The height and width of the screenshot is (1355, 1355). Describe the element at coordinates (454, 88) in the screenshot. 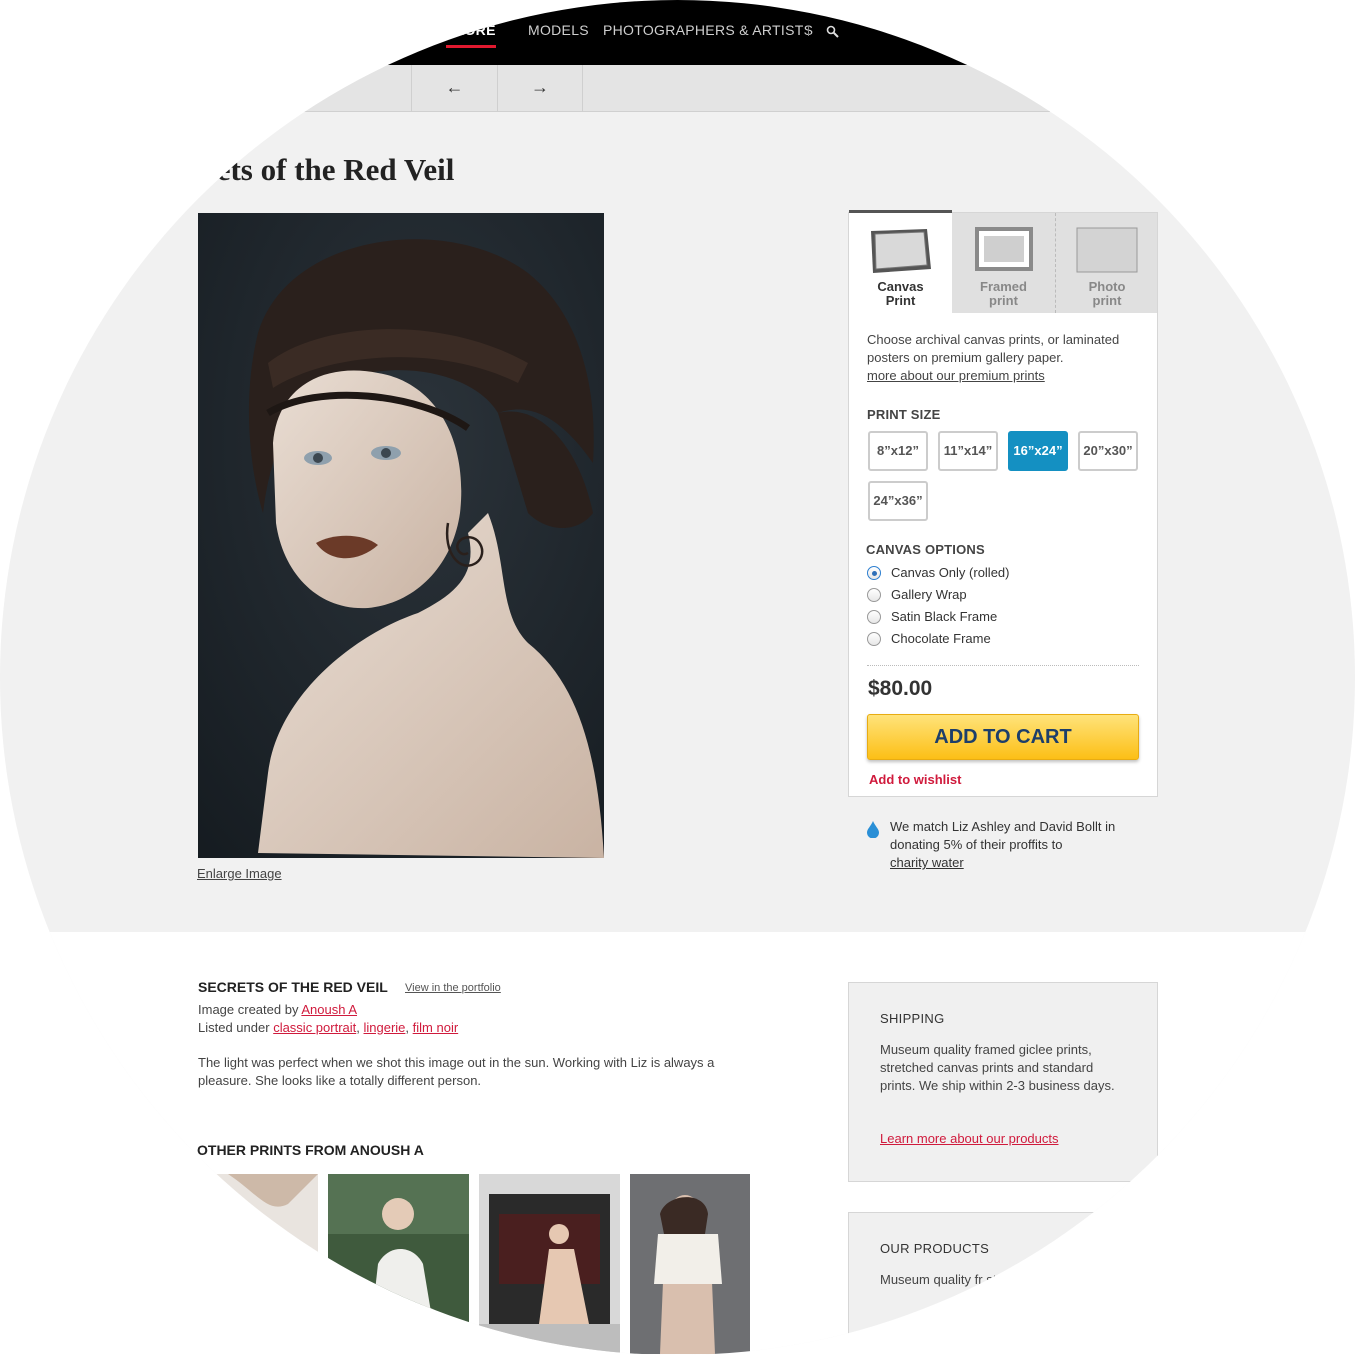

I see `previous-button: ←` at that location.